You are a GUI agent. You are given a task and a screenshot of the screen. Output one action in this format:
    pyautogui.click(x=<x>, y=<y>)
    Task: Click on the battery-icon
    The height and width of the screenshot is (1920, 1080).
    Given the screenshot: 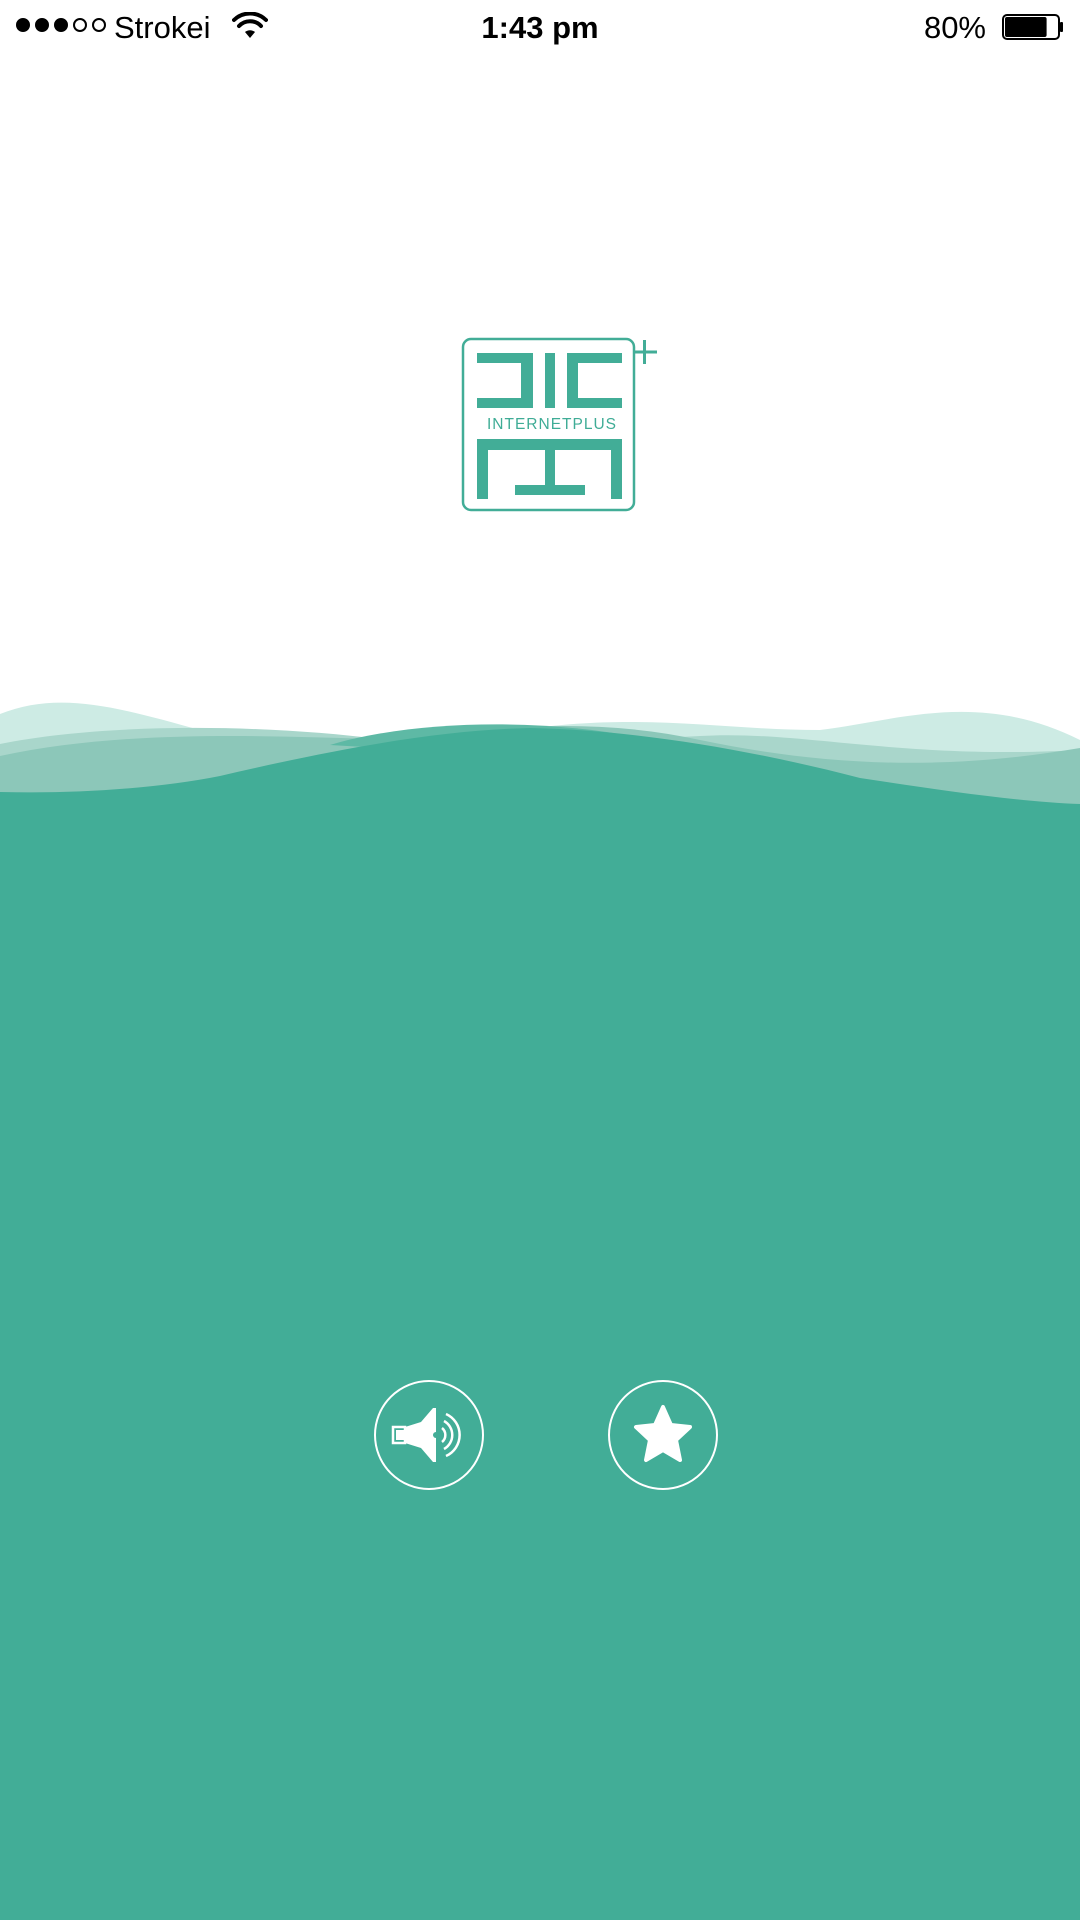 What is the action you would take?
    pyautogui.click(x=1032, y=27)
    